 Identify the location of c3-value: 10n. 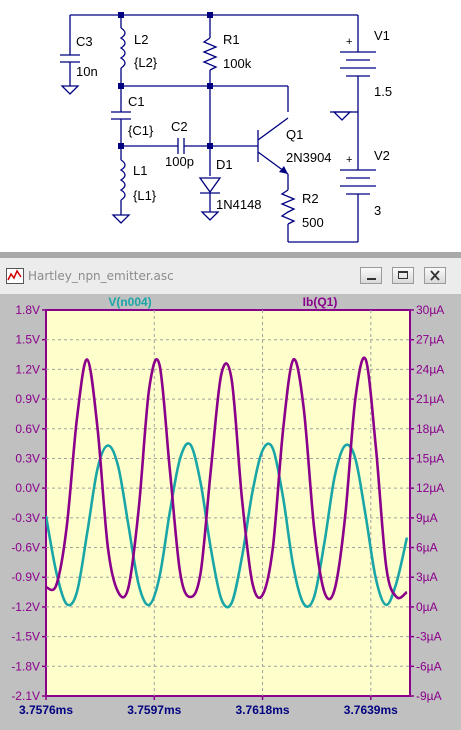
(87, 71).